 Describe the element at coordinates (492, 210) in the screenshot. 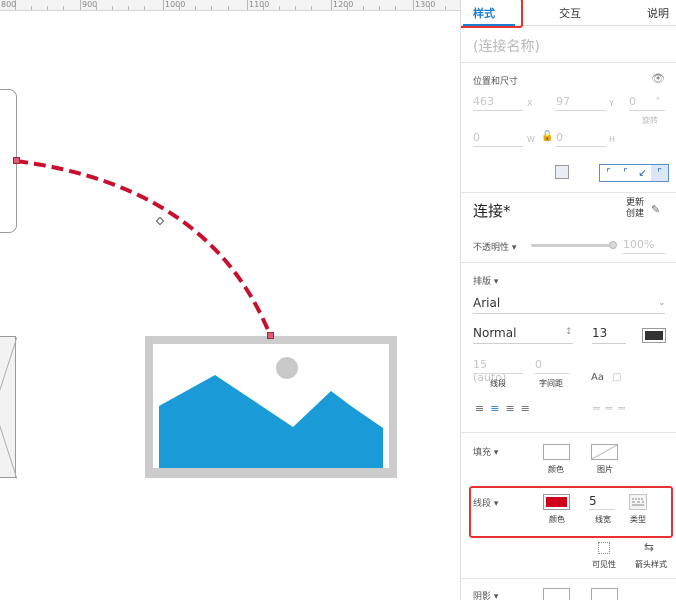

I see `style-name: 连接*` at that location.